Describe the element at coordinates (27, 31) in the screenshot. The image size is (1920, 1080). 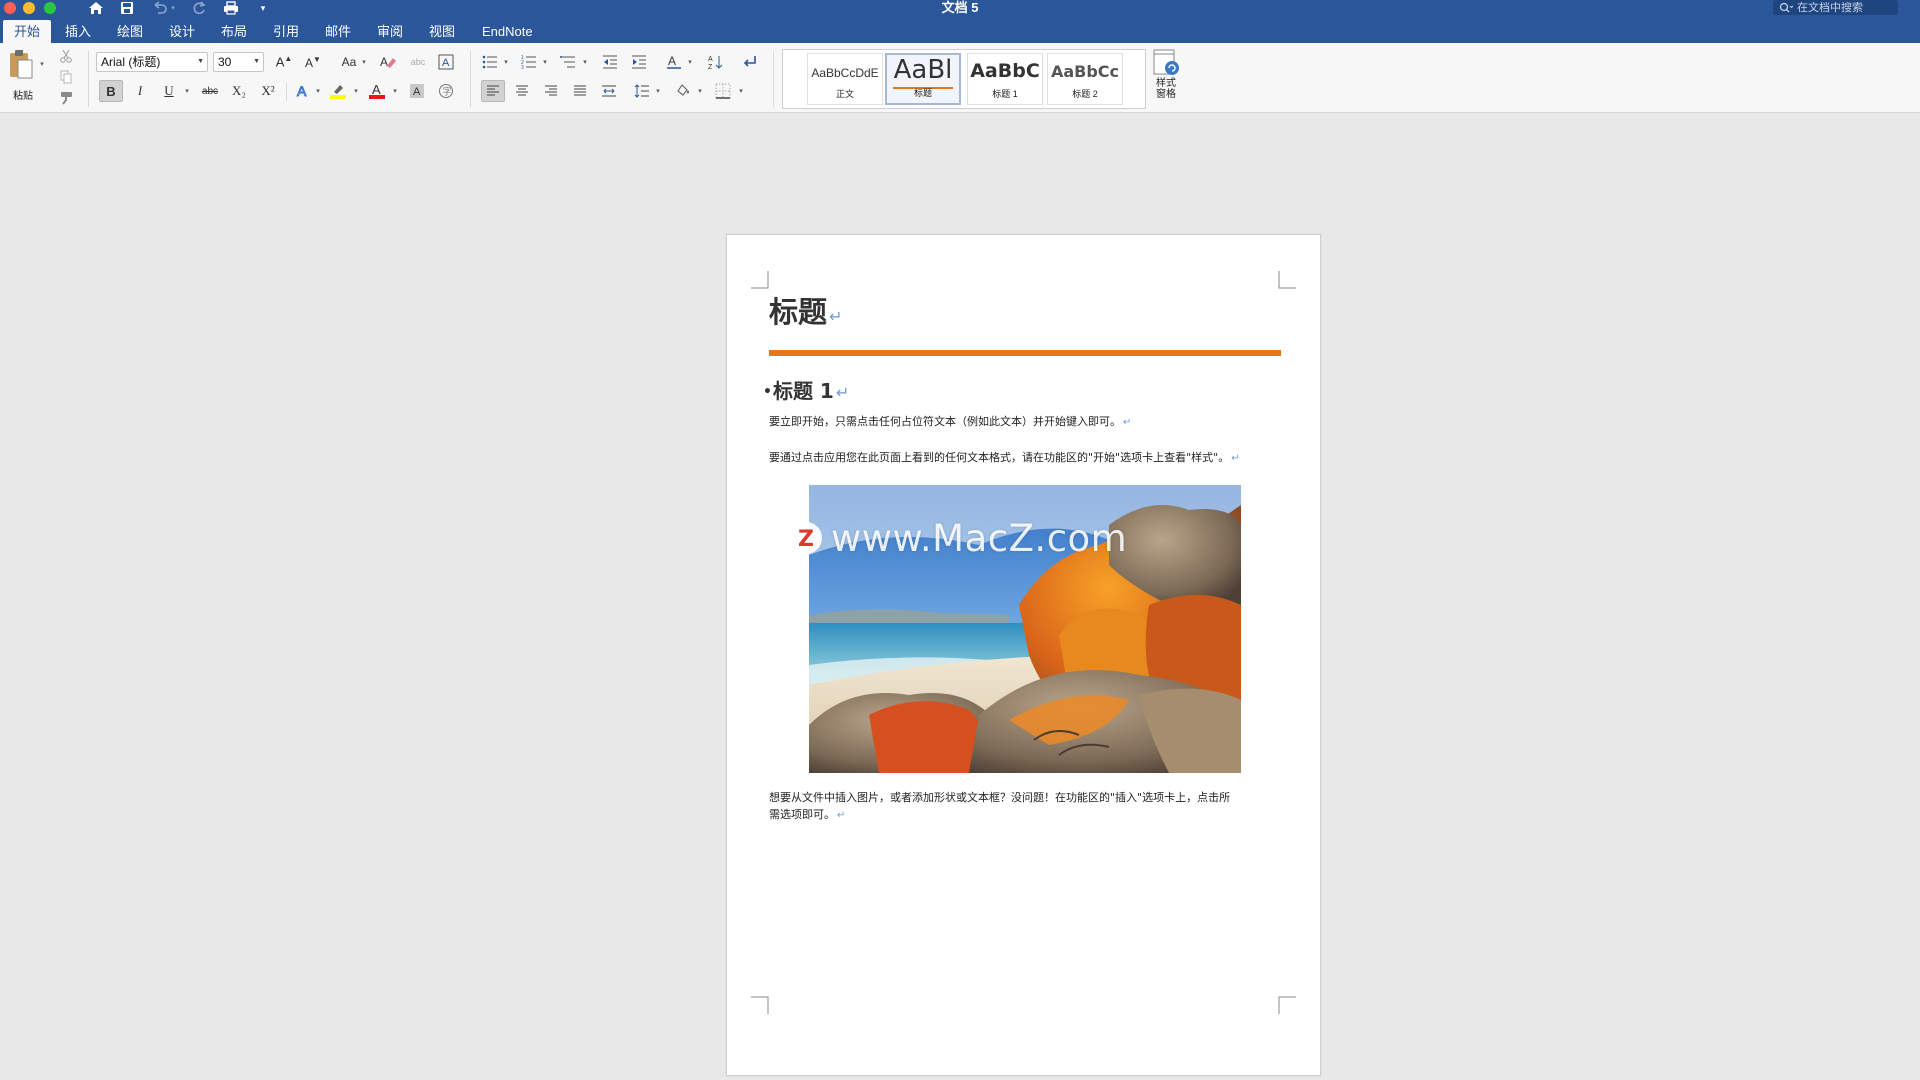
I see `tab-home: 开始` at that location.